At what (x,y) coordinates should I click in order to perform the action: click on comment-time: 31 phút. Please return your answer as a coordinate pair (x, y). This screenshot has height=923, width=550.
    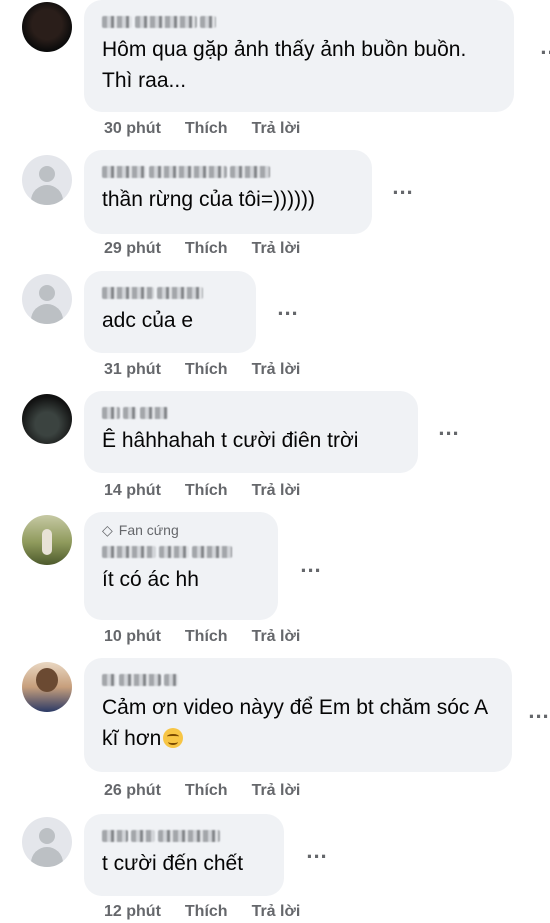
    Looking at the image, I should click on (132, 370).